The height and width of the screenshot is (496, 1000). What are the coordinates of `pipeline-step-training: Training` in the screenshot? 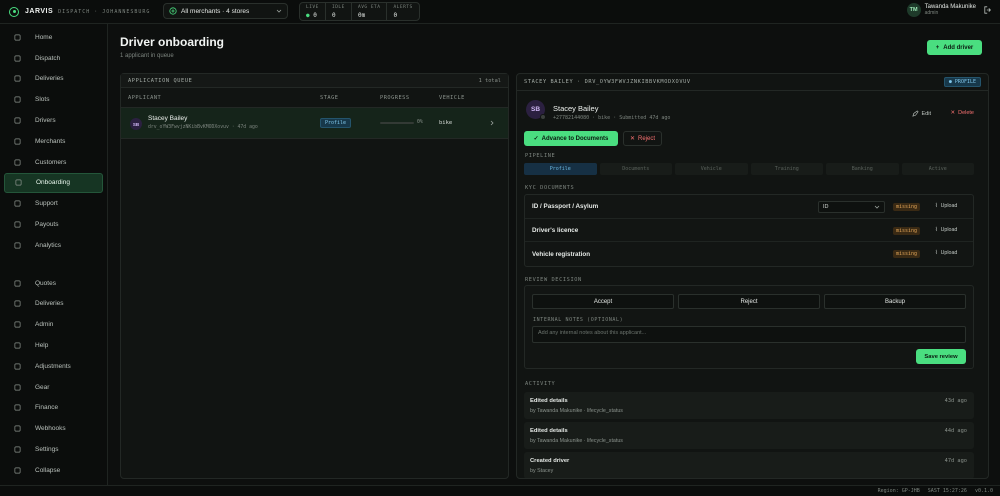 It's located at (786, 169).